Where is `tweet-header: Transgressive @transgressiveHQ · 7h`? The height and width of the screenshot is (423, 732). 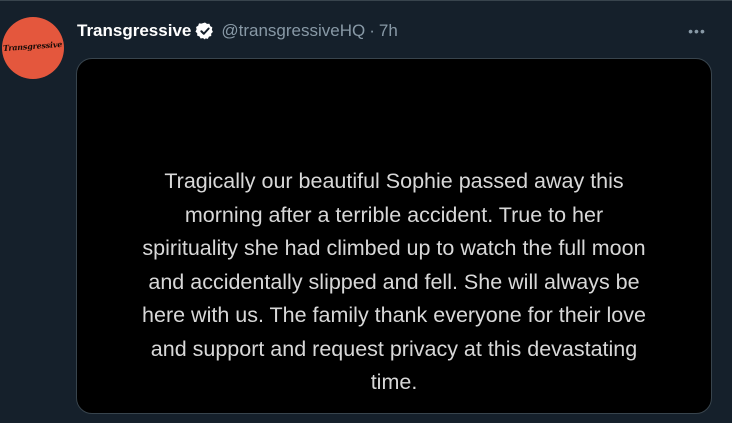
tweet-header: Transgressive @transgressiveHQ · 7h is located at coordinates (237, 31).